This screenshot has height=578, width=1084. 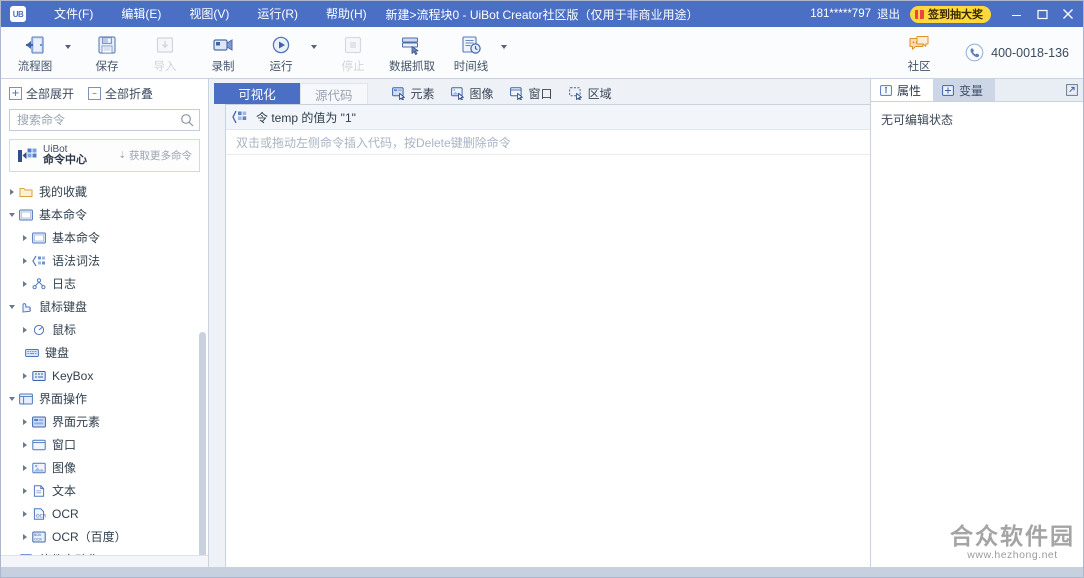 What do you see at coordinates (104, 421) in the screenshot?
I see `tree-ui-element: 界面元素` at bounding box center [104, 421].